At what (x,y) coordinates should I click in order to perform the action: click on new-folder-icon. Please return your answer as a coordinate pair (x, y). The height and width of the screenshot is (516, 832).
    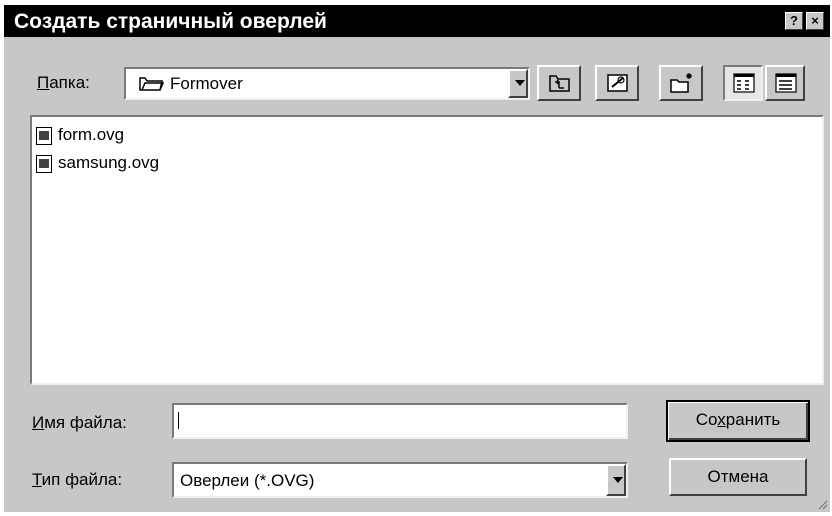
    Looking at the image, I should click on (681, 83).